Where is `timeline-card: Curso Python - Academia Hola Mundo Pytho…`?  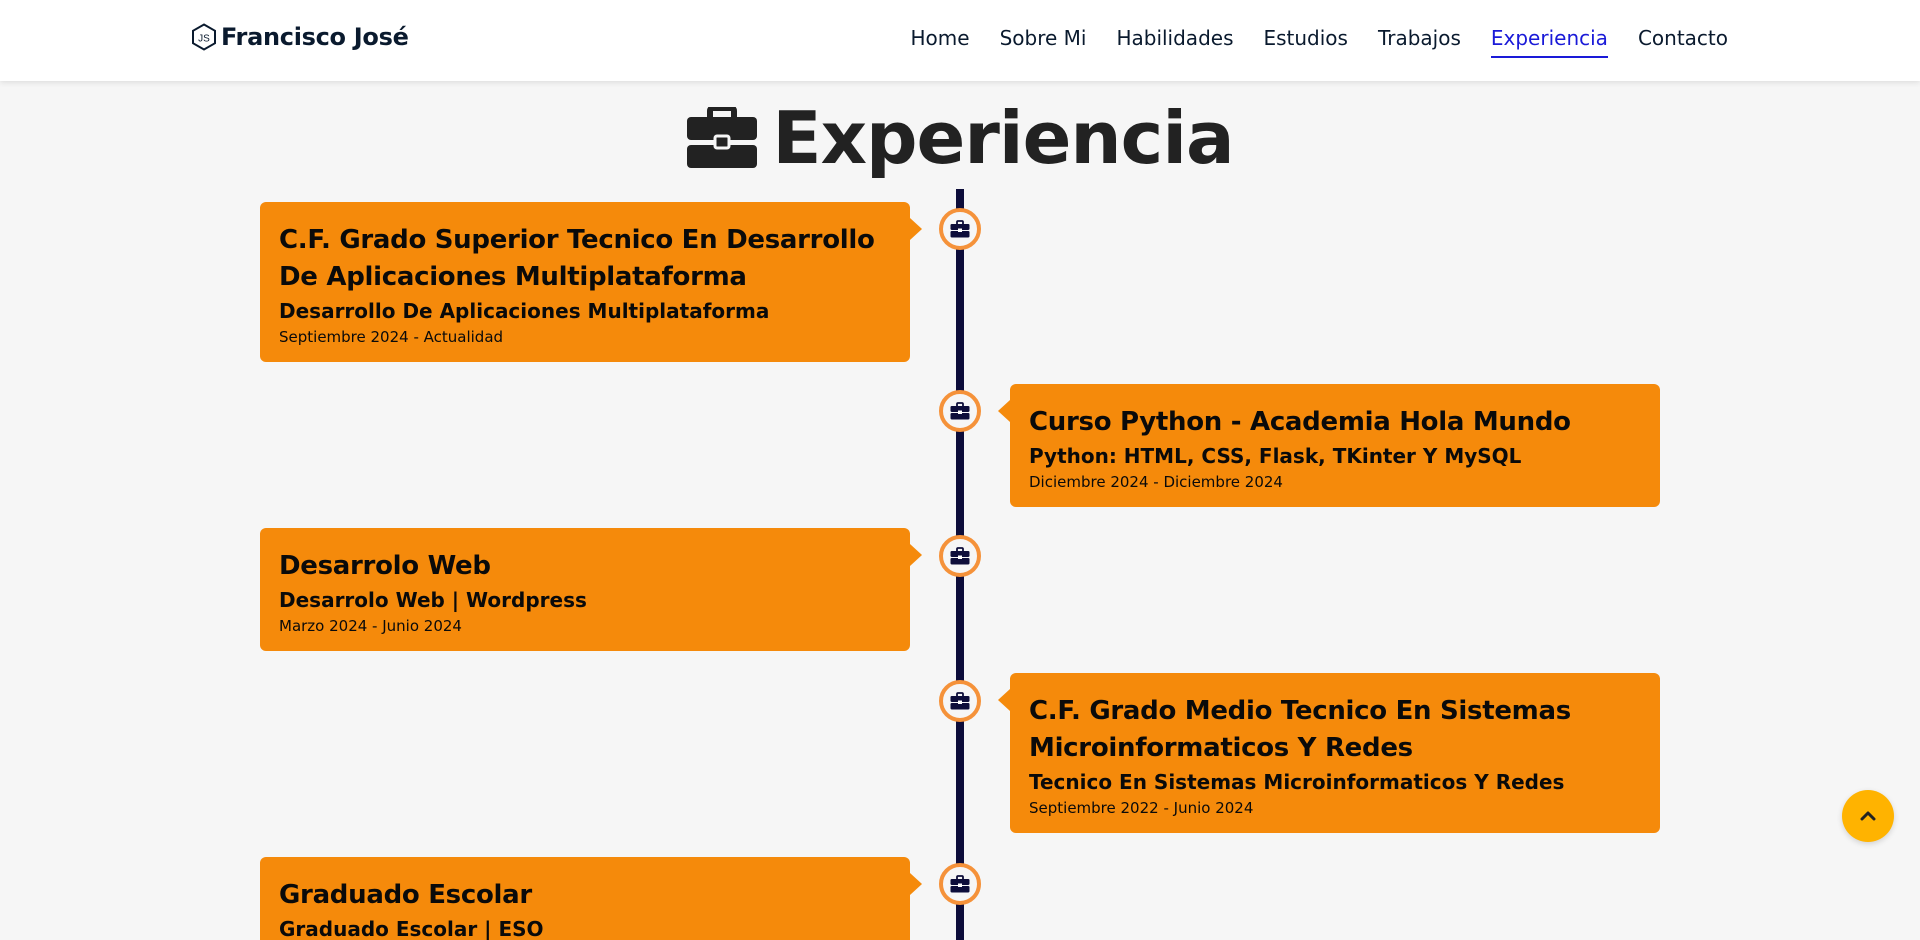 timeline-card: Curso Python - Academia Hola Mundo Pytho… is located at coordinates (1329, 445).